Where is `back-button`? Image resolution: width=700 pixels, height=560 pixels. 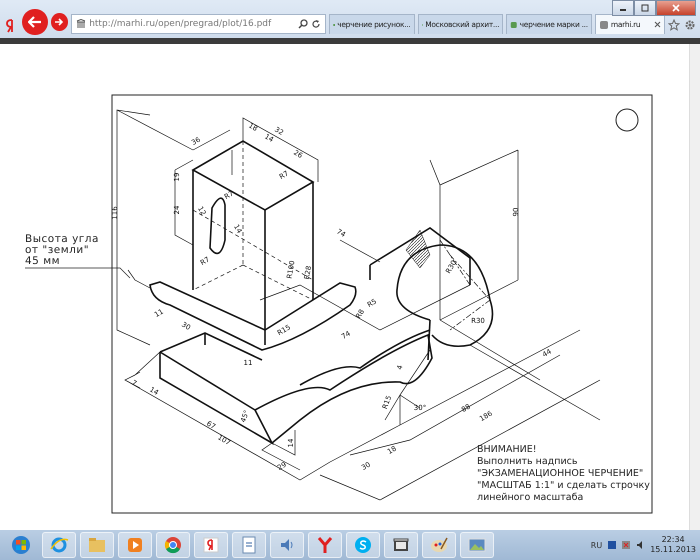
back-button is located at coordinates (35, 22).